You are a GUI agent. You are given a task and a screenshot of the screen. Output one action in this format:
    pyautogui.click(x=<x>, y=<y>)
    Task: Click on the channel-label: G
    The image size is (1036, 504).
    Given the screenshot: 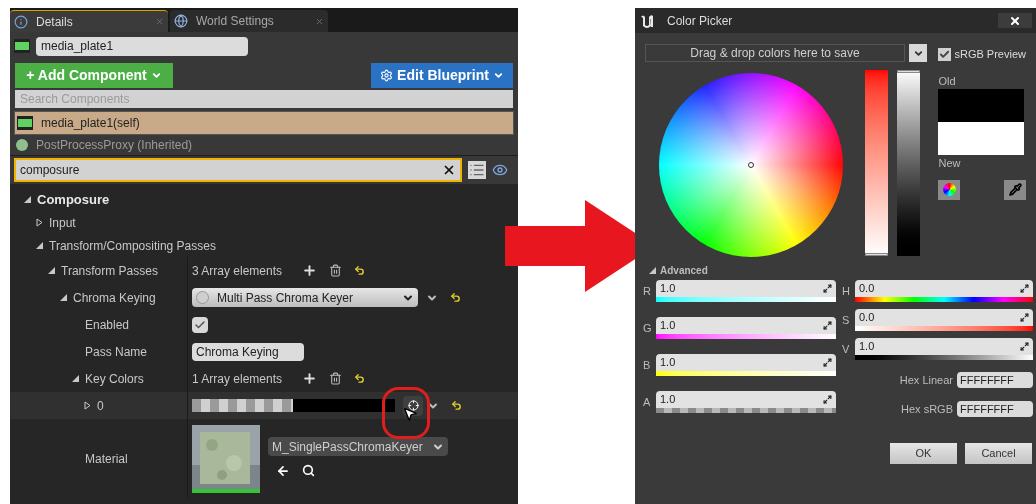 What is the action you would take?
    pyautogui.click(x=647, y=328)
    